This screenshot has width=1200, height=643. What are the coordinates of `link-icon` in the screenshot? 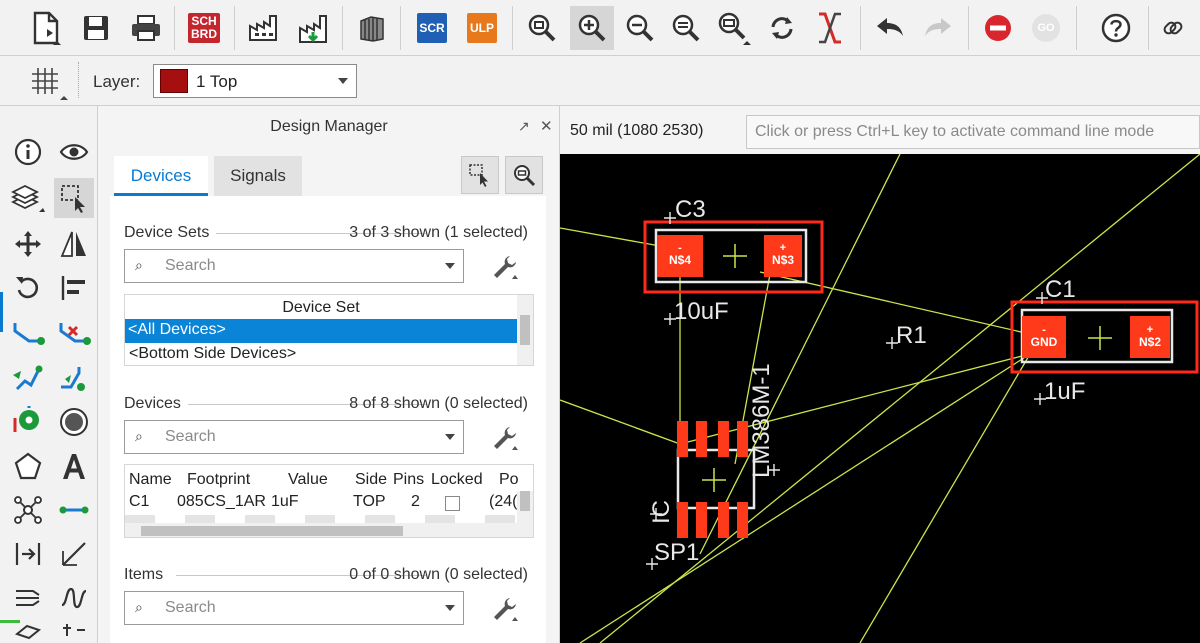 It's located at (1181, 28).